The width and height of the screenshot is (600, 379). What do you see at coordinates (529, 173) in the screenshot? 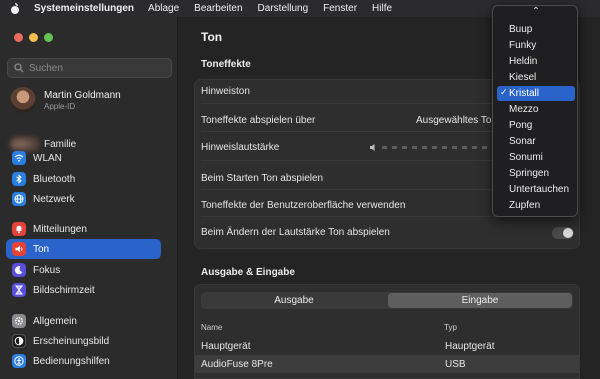
I see `option-label: Springen` at bounding box center [529, 173].